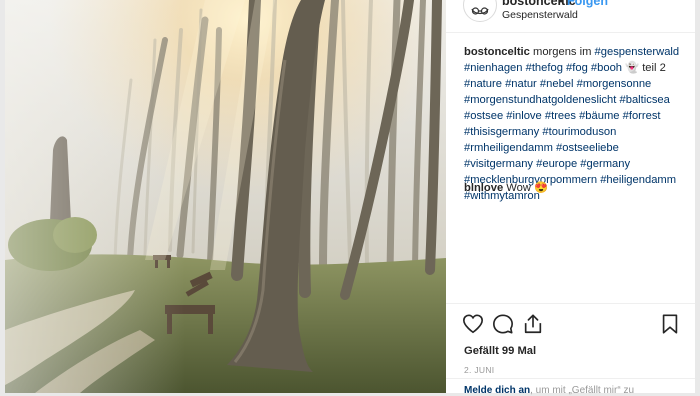 This screenshot has height=396, width=700. What do you see at coordinates (587, 148) in the screenshot?
I see `hashtag-link: #ostseeliebe` at bounding box center [587, 148].